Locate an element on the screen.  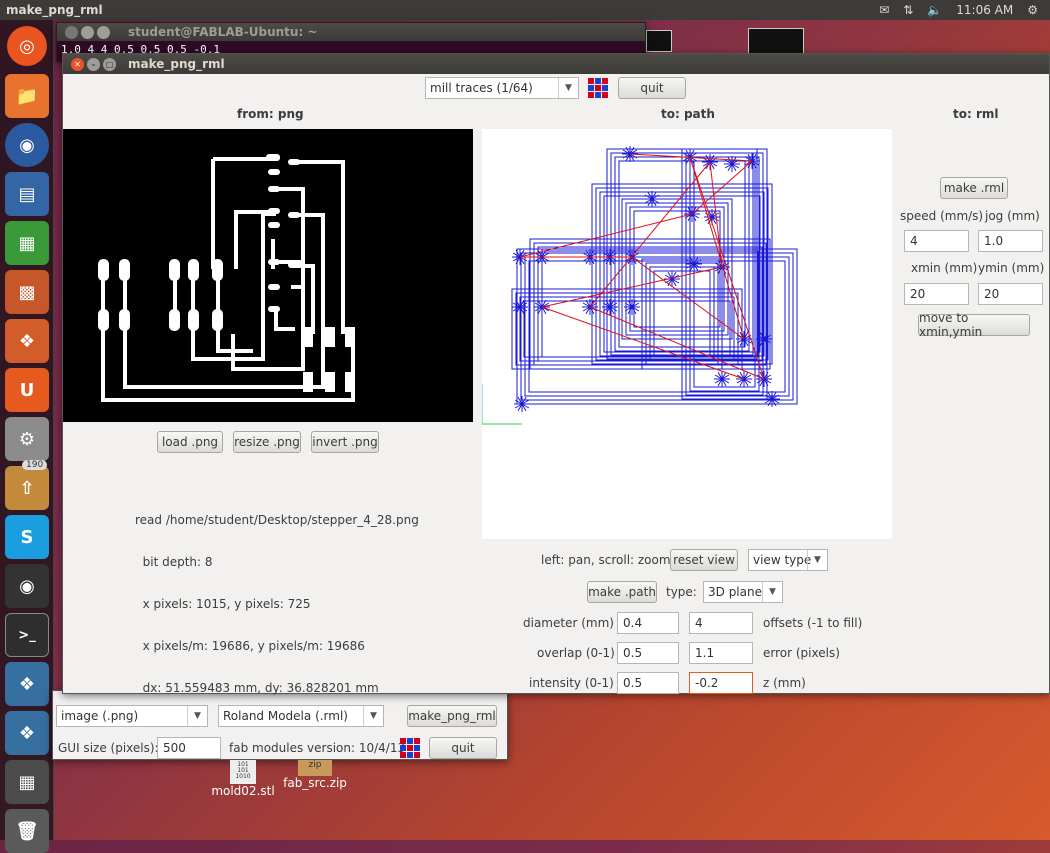
calc-icon: ▦ is located at coordinates (27, 243).